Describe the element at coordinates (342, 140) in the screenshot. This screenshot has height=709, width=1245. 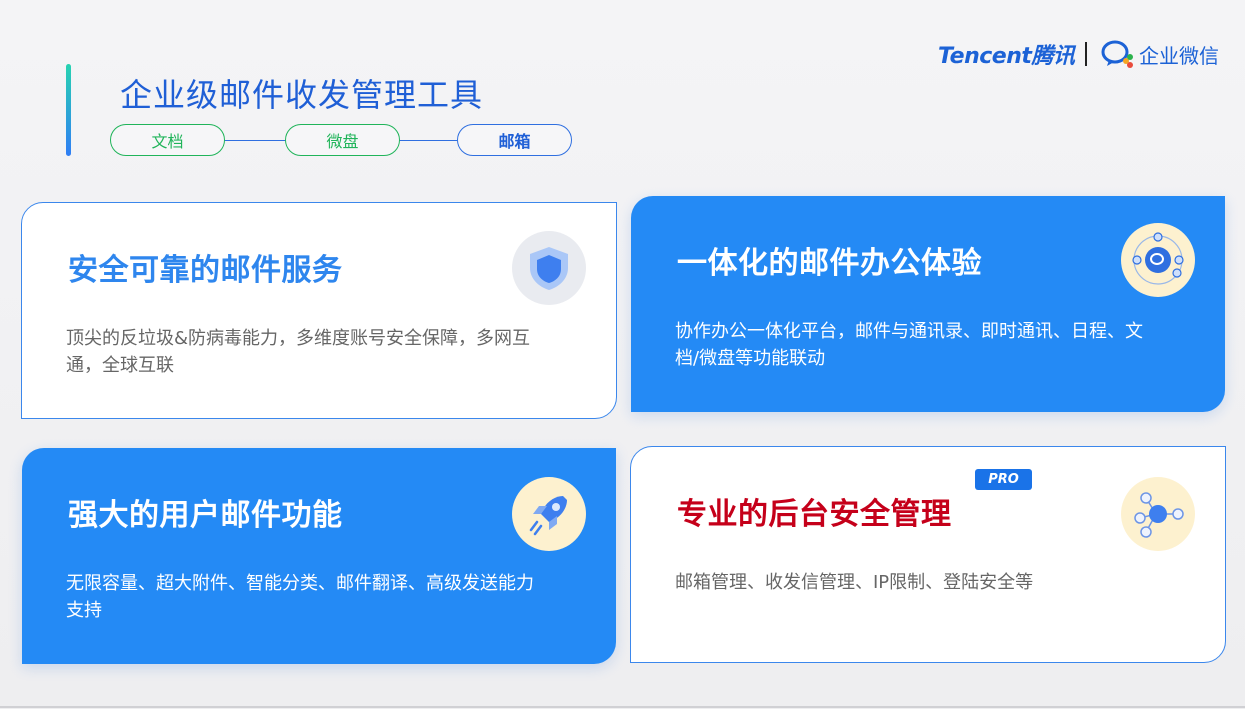
I see `step-drive: 微盘` at that location.